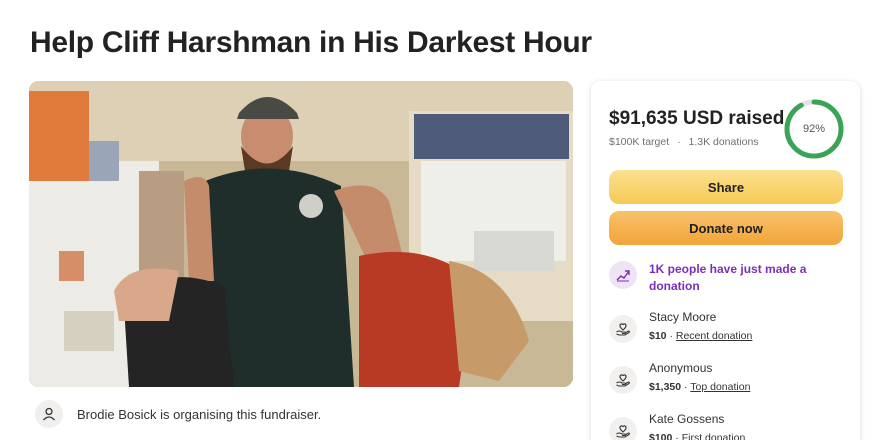  Describe the element at coordinates (726, 377) in the screenshot. I see `donation-item: Anonymous $1,350 · Top donation` at that location.